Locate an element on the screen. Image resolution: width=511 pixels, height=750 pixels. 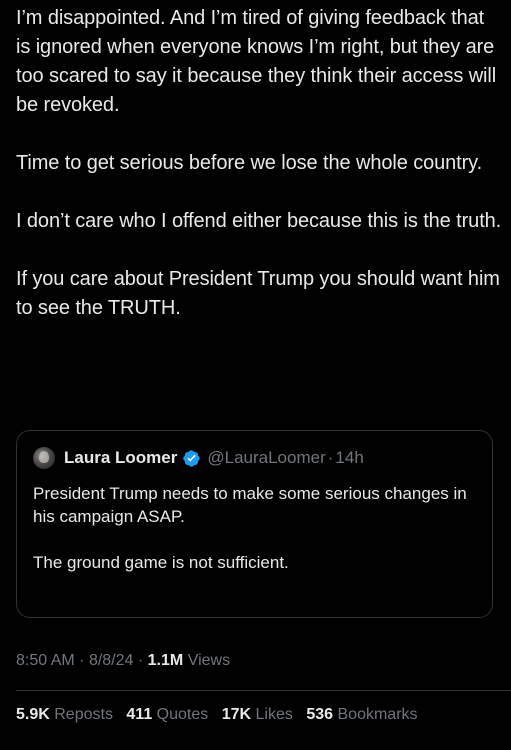
tweet-time: 8:50 AM is located at coordinates (45, 660).